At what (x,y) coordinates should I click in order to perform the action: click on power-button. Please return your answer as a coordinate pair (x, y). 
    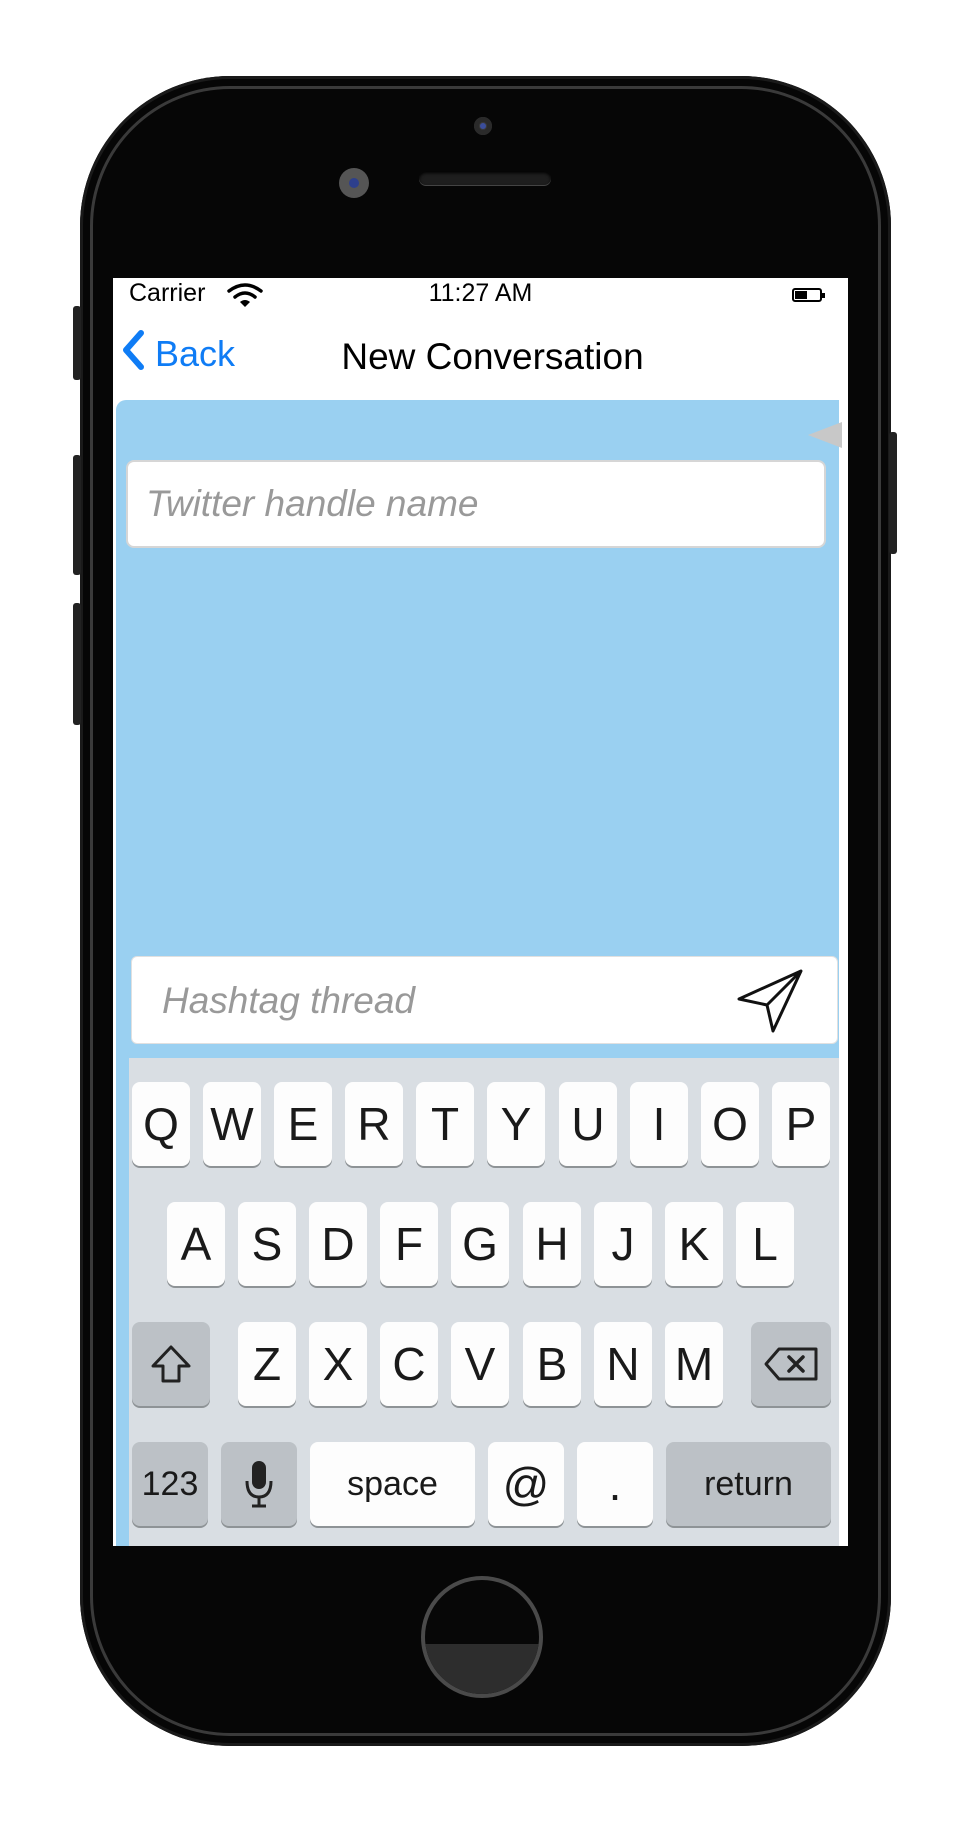
    Looking at the image, I should click on (893, 493).